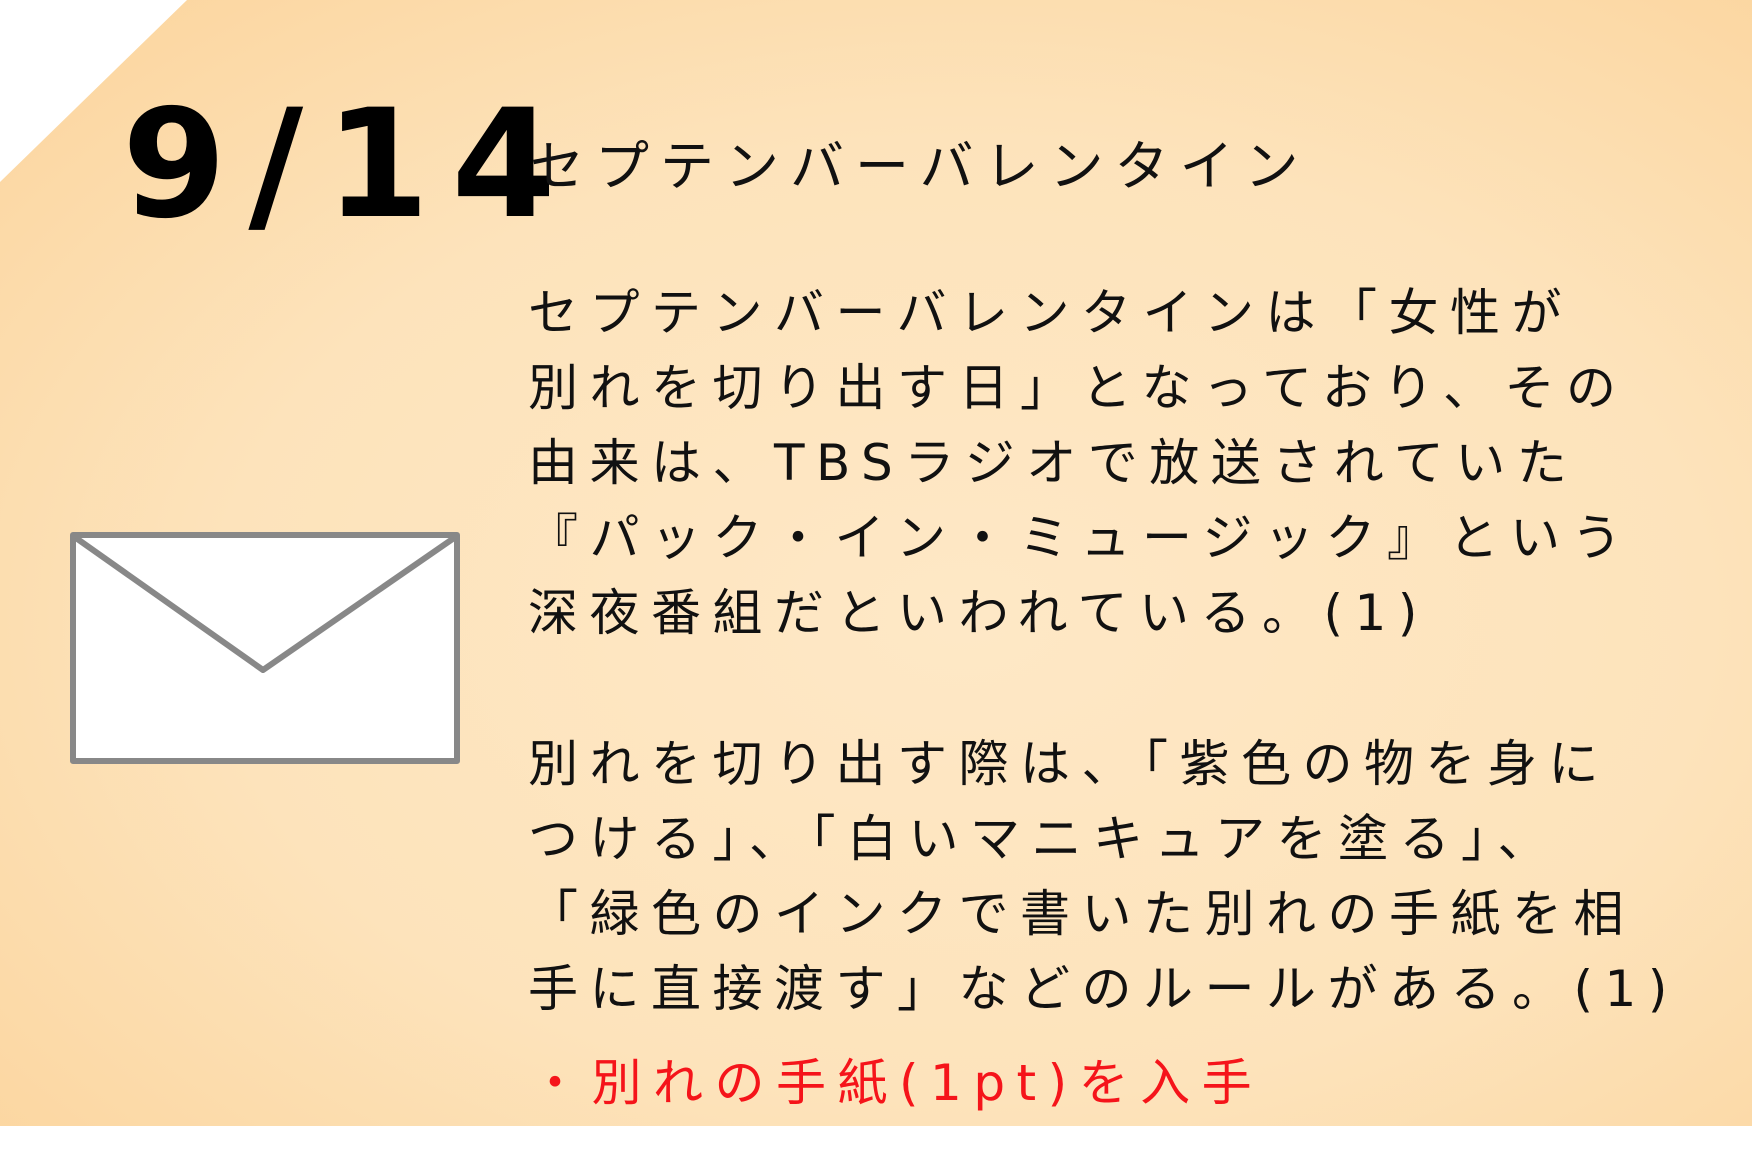 The height and width of the screenshot is (1153, 1752). What do you see at coordinates (897, 1083) in the screenshot?
I see `reward-text: ・別れの手紙(1pt)を入手` at bounding box center [897, 1083].